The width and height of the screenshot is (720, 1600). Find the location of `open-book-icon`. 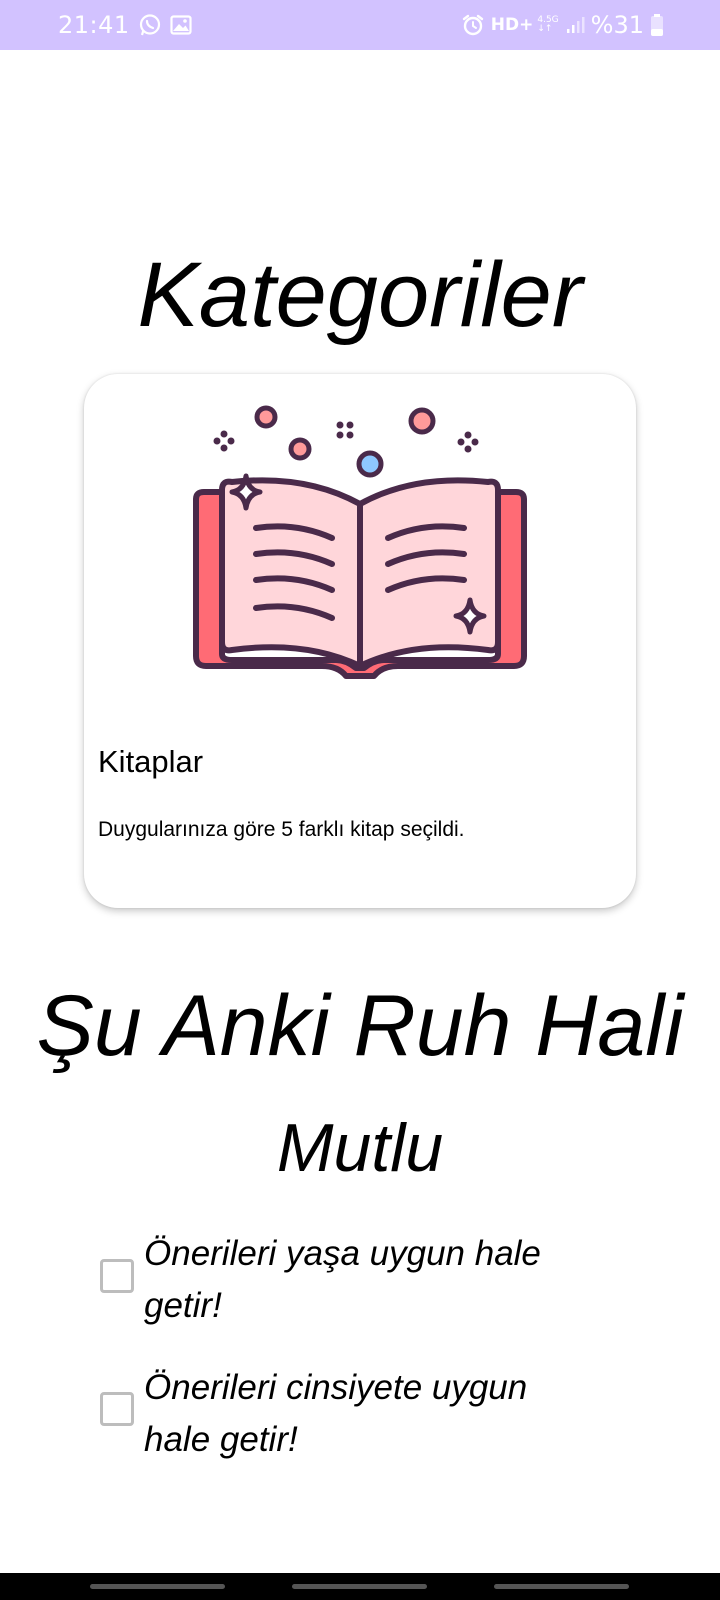

open-book-icon is located at coordinates (360, 544).